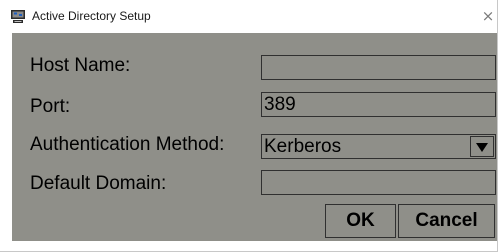 This screenshot has height=252, width=498. What do you see at coordinates (18, 16) in the screenshot?
I see `network-computer-icon` at bounding box center [18, 16].